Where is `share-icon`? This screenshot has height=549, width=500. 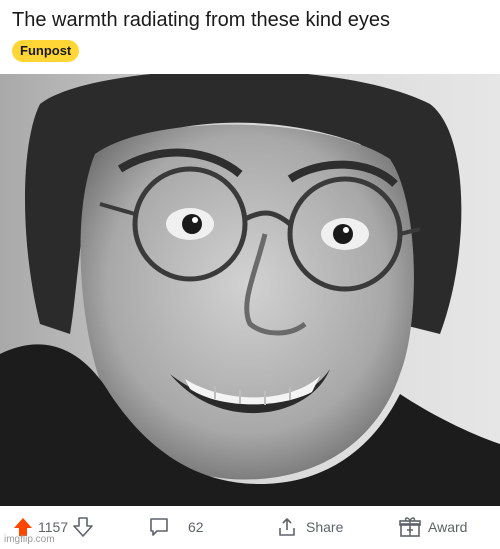
share-icon is located at coordinates (287, 527).